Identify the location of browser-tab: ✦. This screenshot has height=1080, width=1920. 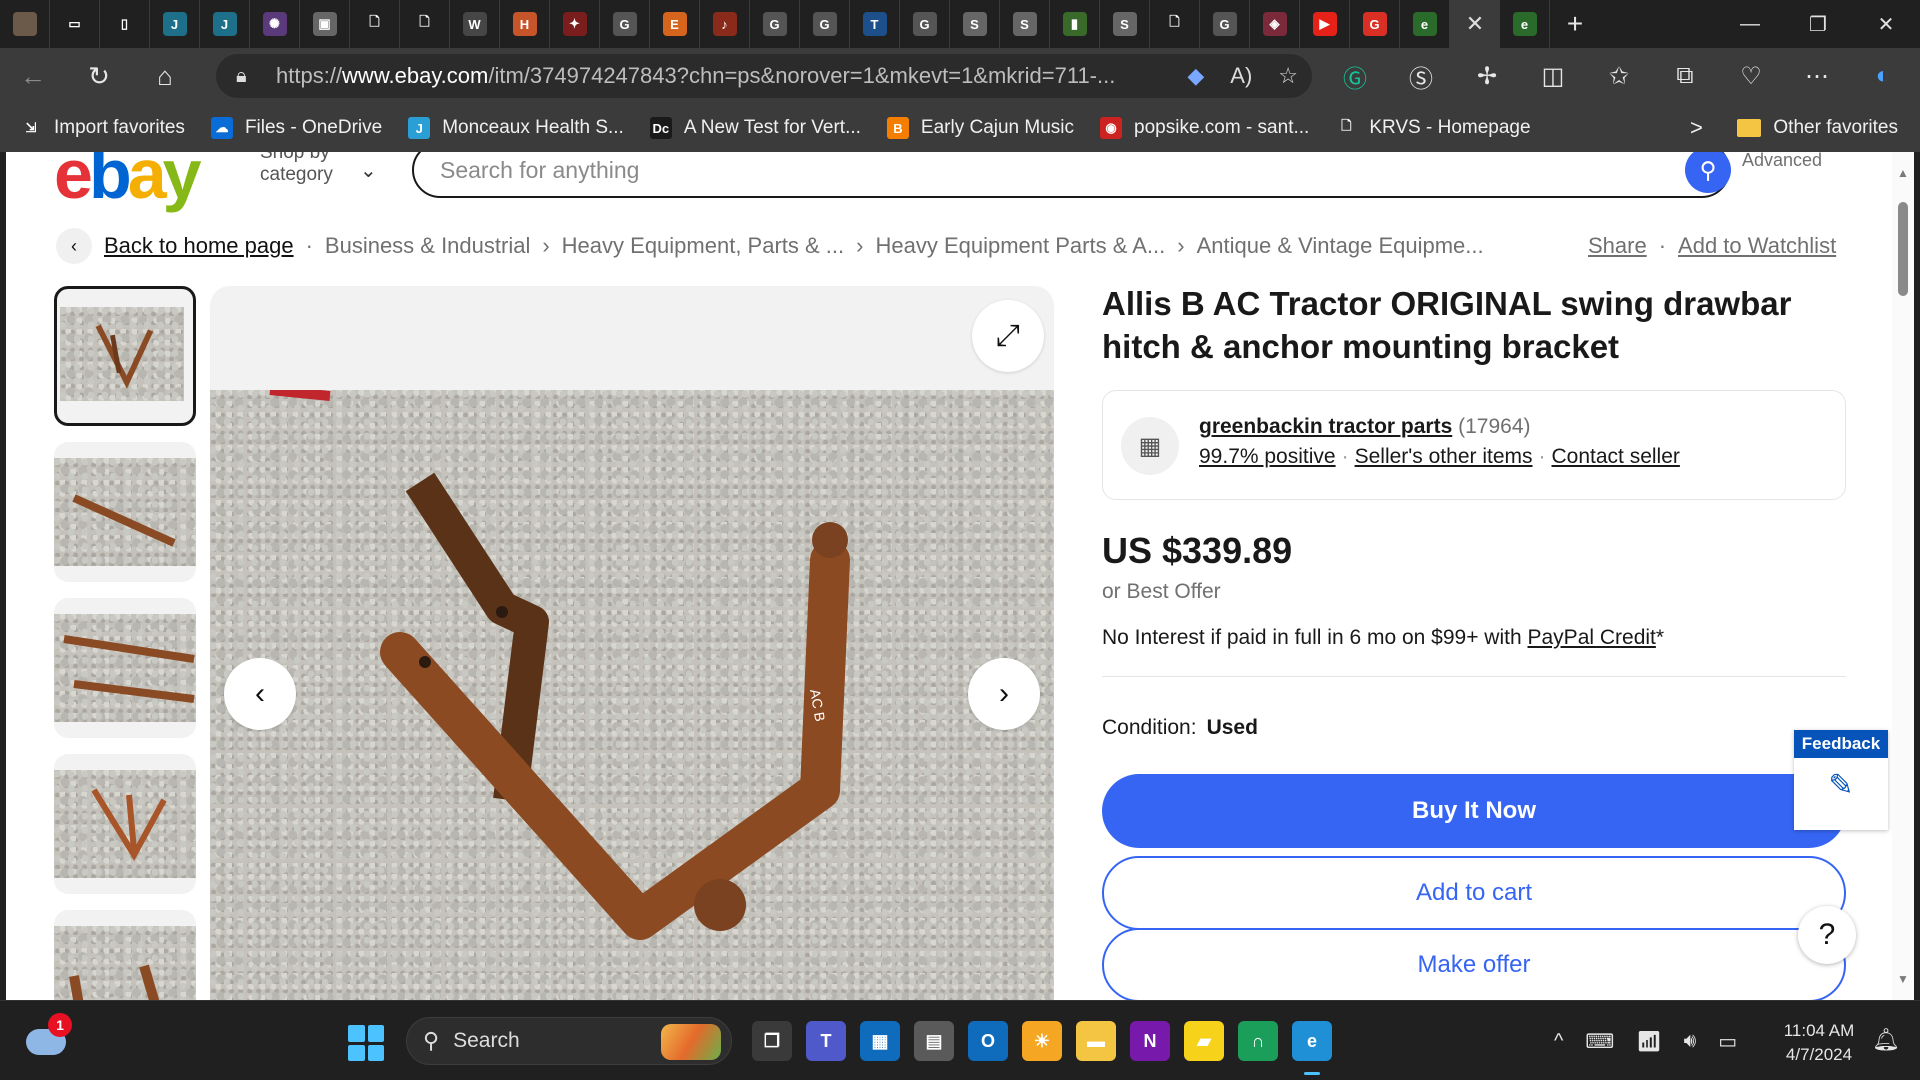
(575, 24).